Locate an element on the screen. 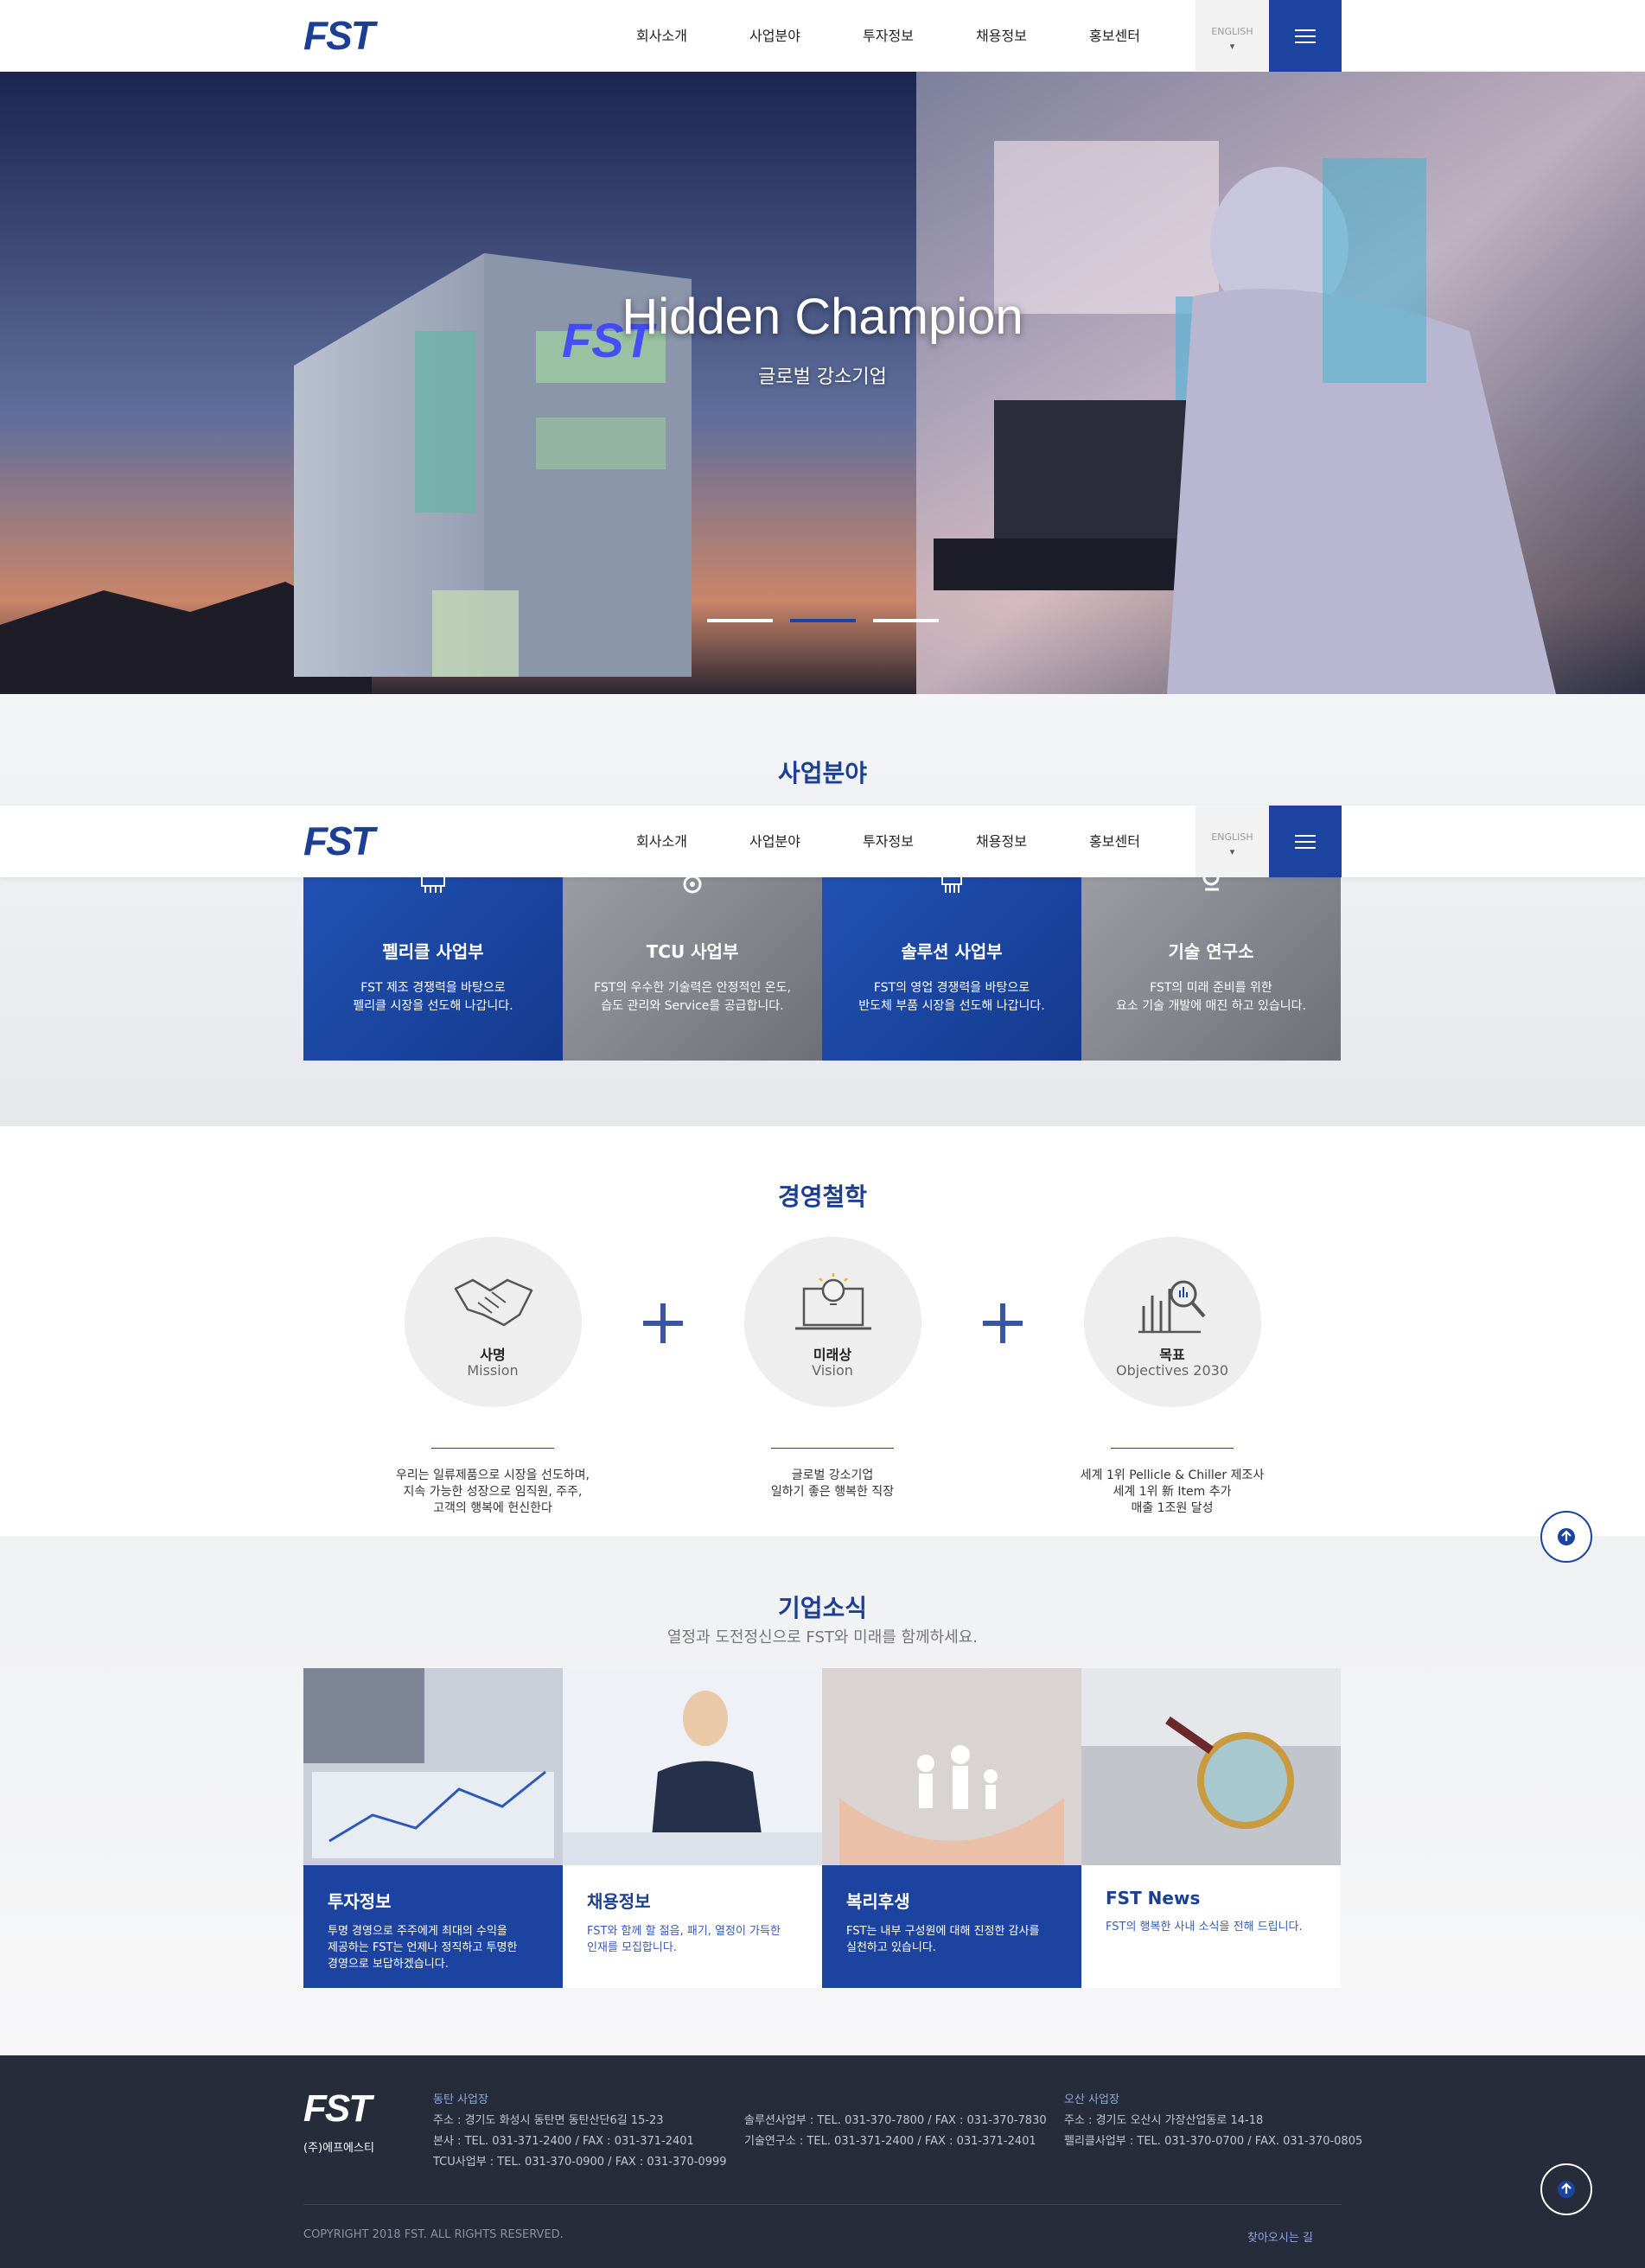  mission-circle: 사명 Mission is located at coordinates (493, 1322).